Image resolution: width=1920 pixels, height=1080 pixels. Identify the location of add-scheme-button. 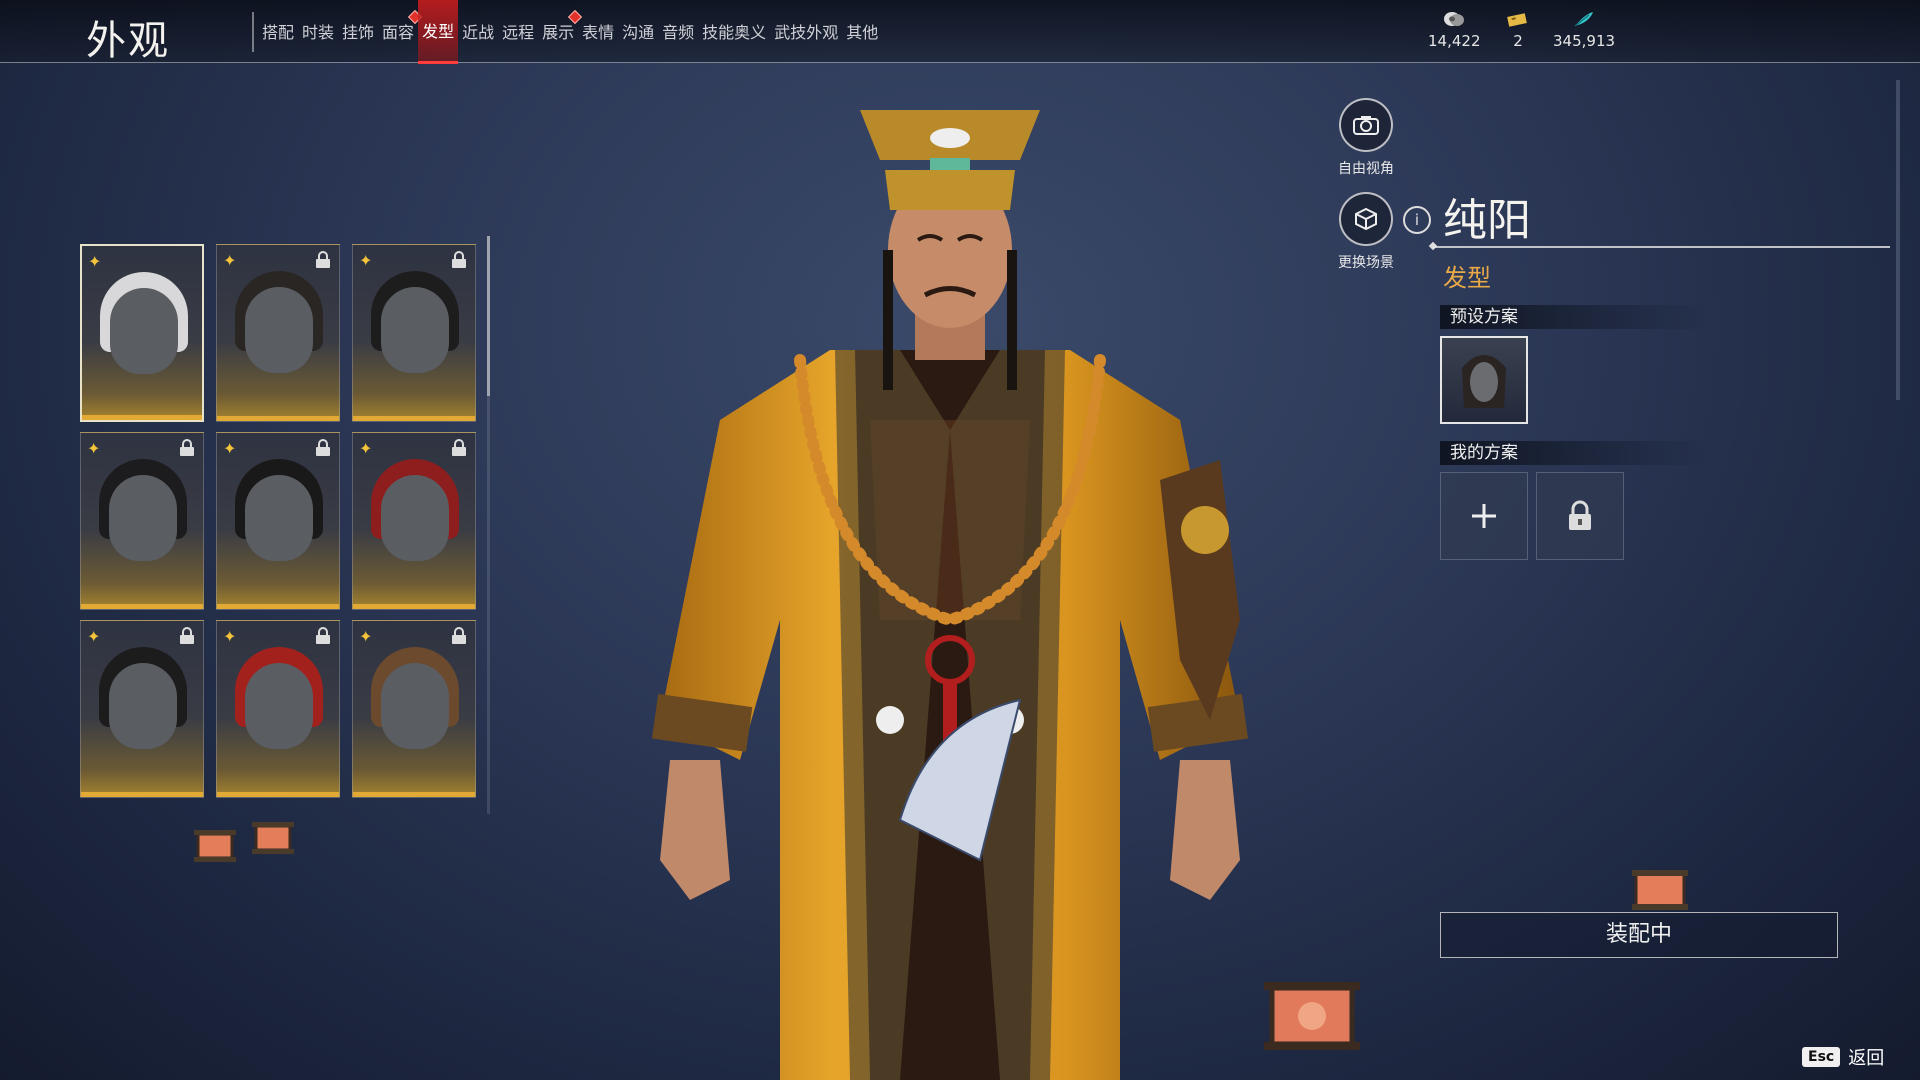
(1484, 516).